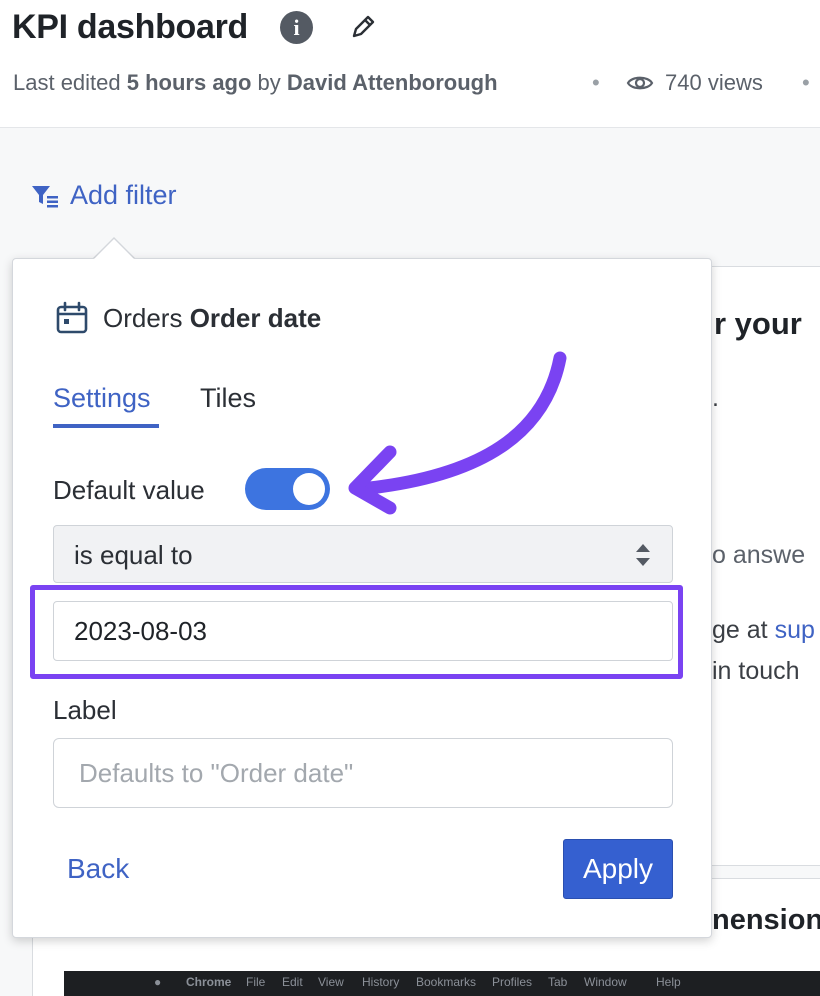  What do you see at coordinates (287, 489) in the screenshot?
I see `default-value-toggle` at bounding box center [287, 489].